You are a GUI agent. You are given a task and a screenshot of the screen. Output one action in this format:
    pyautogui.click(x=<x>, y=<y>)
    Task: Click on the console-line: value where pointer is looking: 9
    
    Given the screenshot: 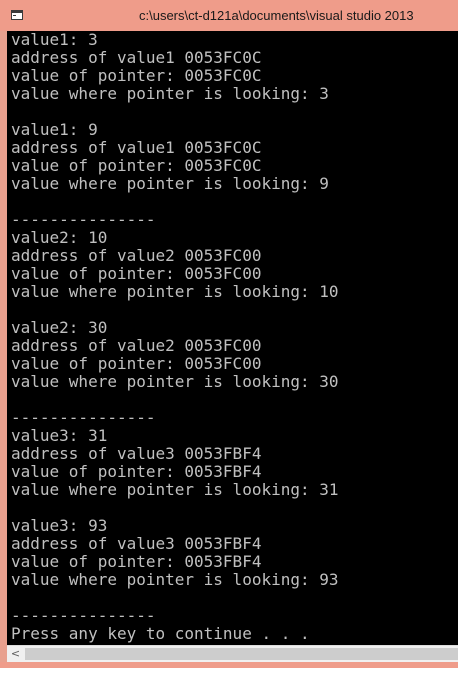 What is the action you would take?
    pyautogui.click(x=170, y=183)
    